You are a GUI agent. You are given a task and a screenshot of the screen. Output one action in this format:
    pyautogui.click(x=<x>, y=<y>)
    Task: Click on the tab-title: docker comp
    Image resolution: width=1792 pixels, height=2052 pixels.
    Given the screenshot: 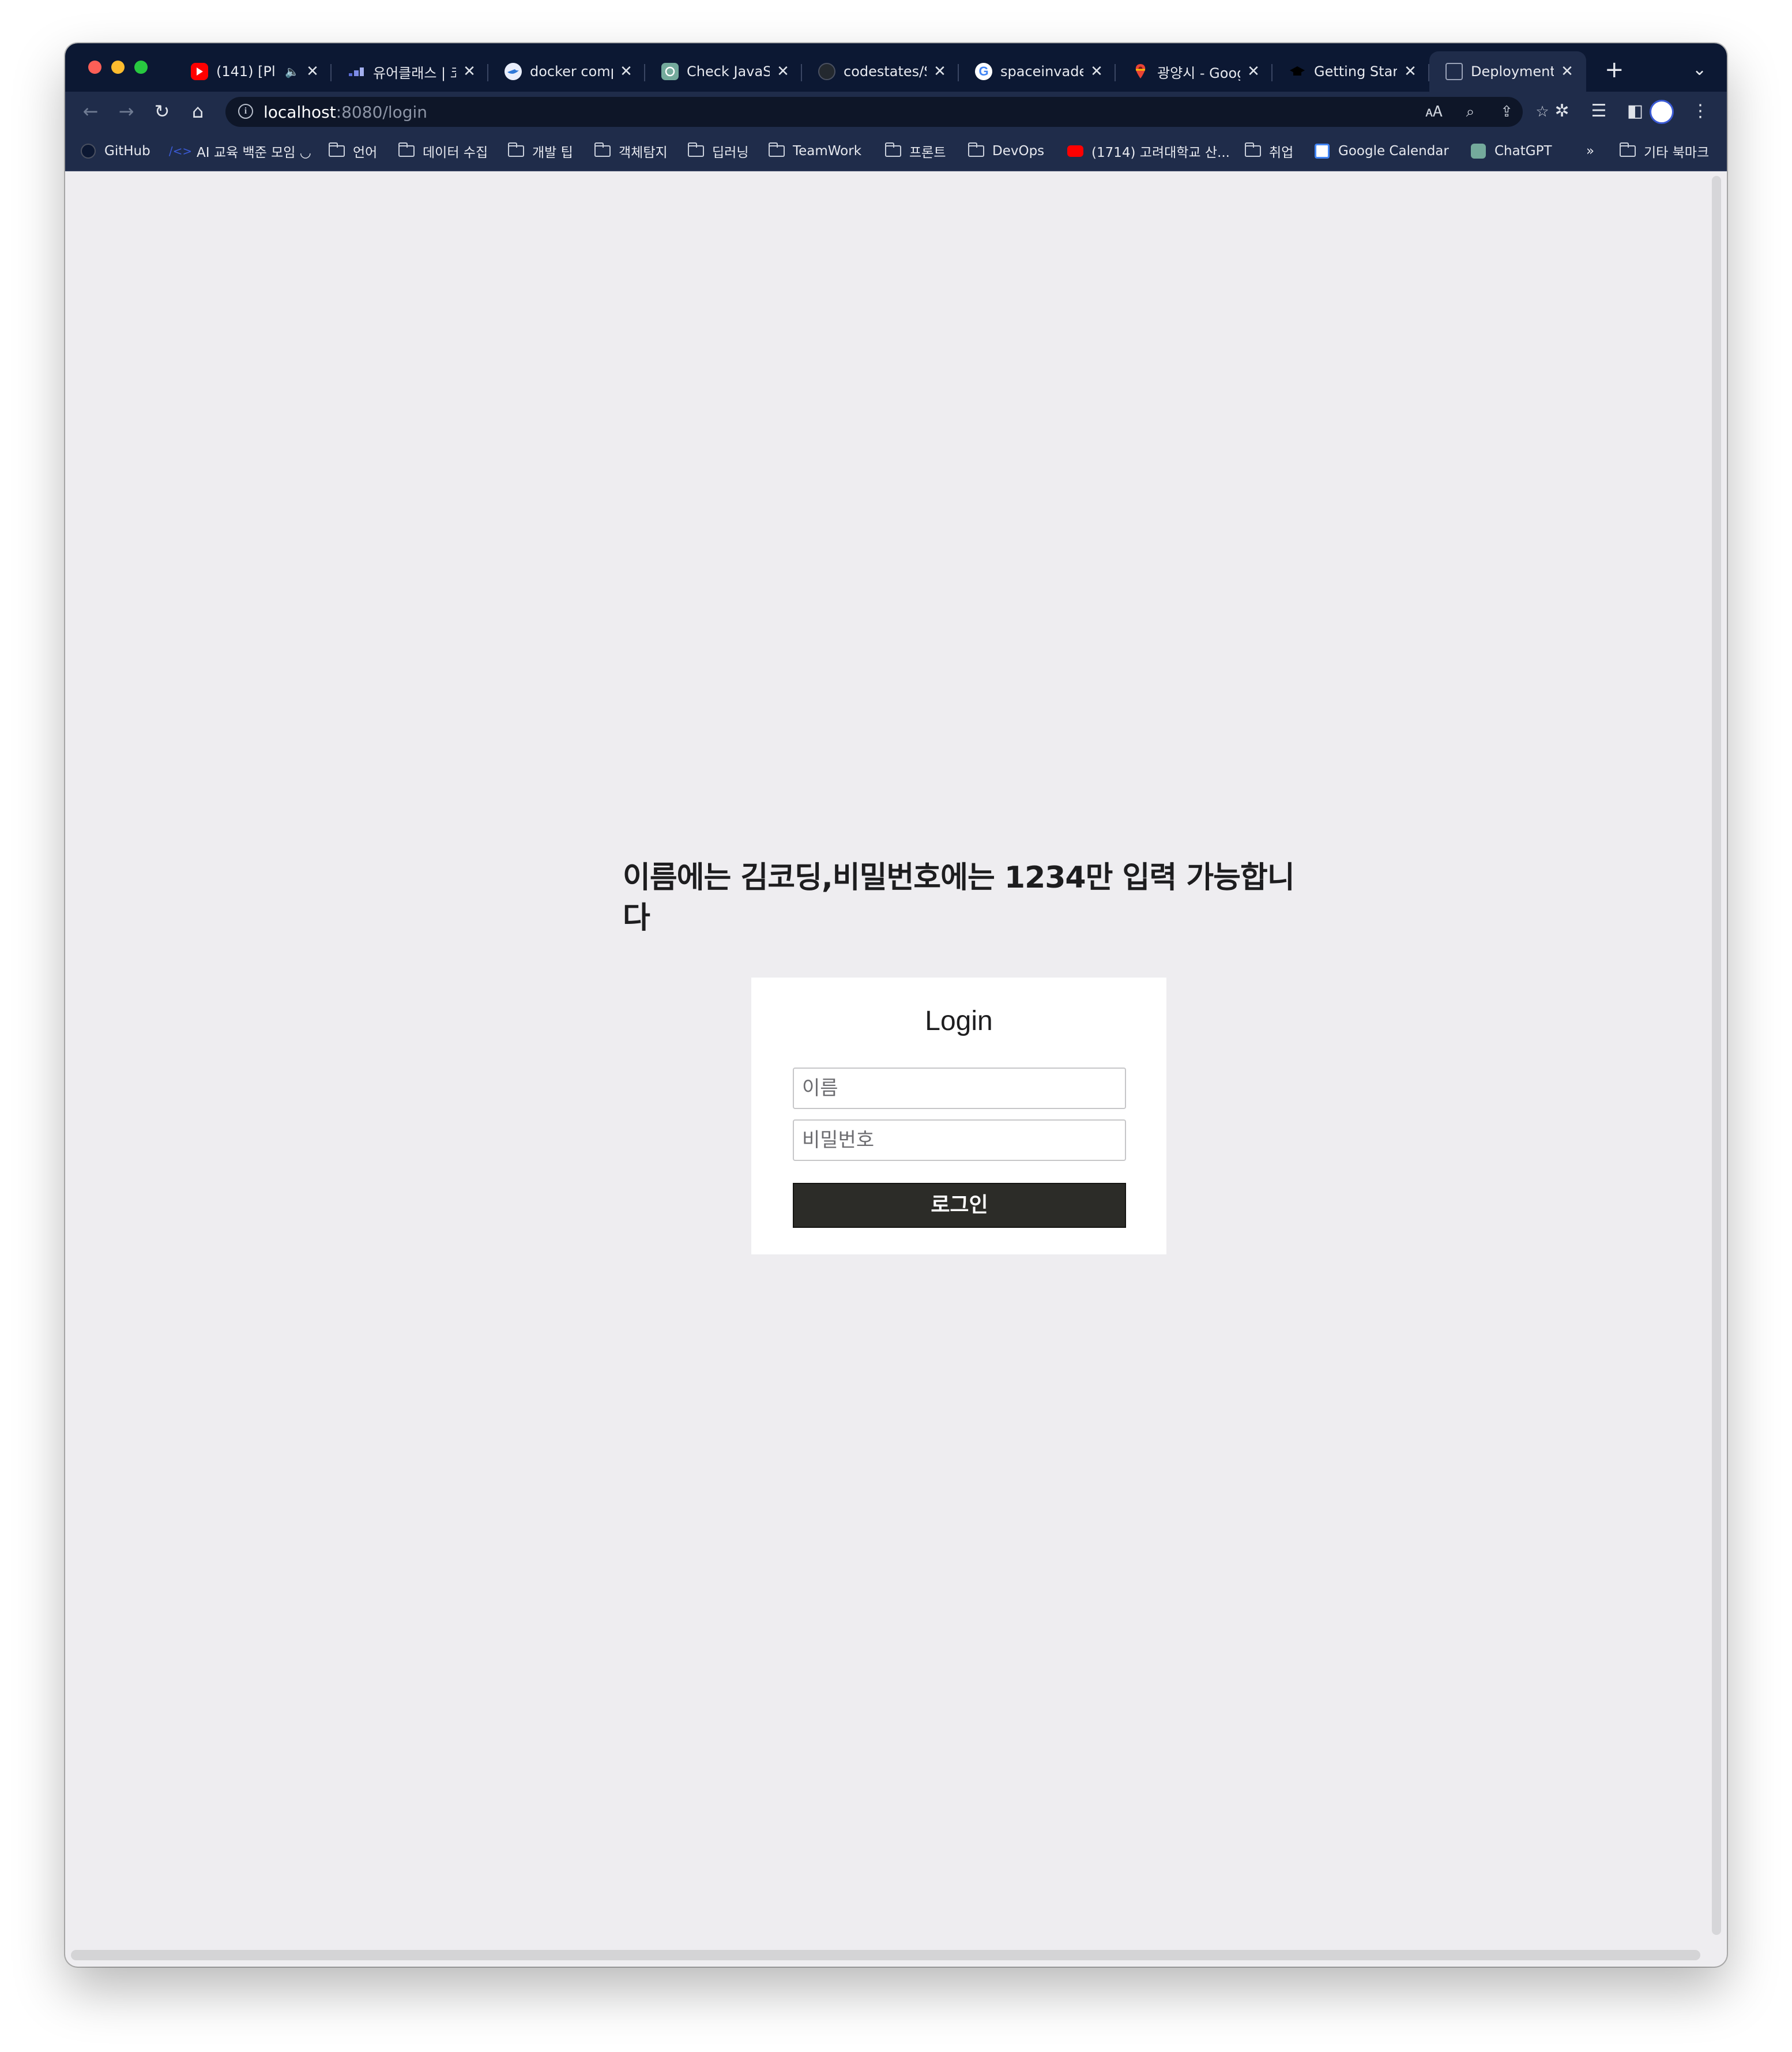 What is the action you would take?
    pyautogui.click(x=571, y=71)
    